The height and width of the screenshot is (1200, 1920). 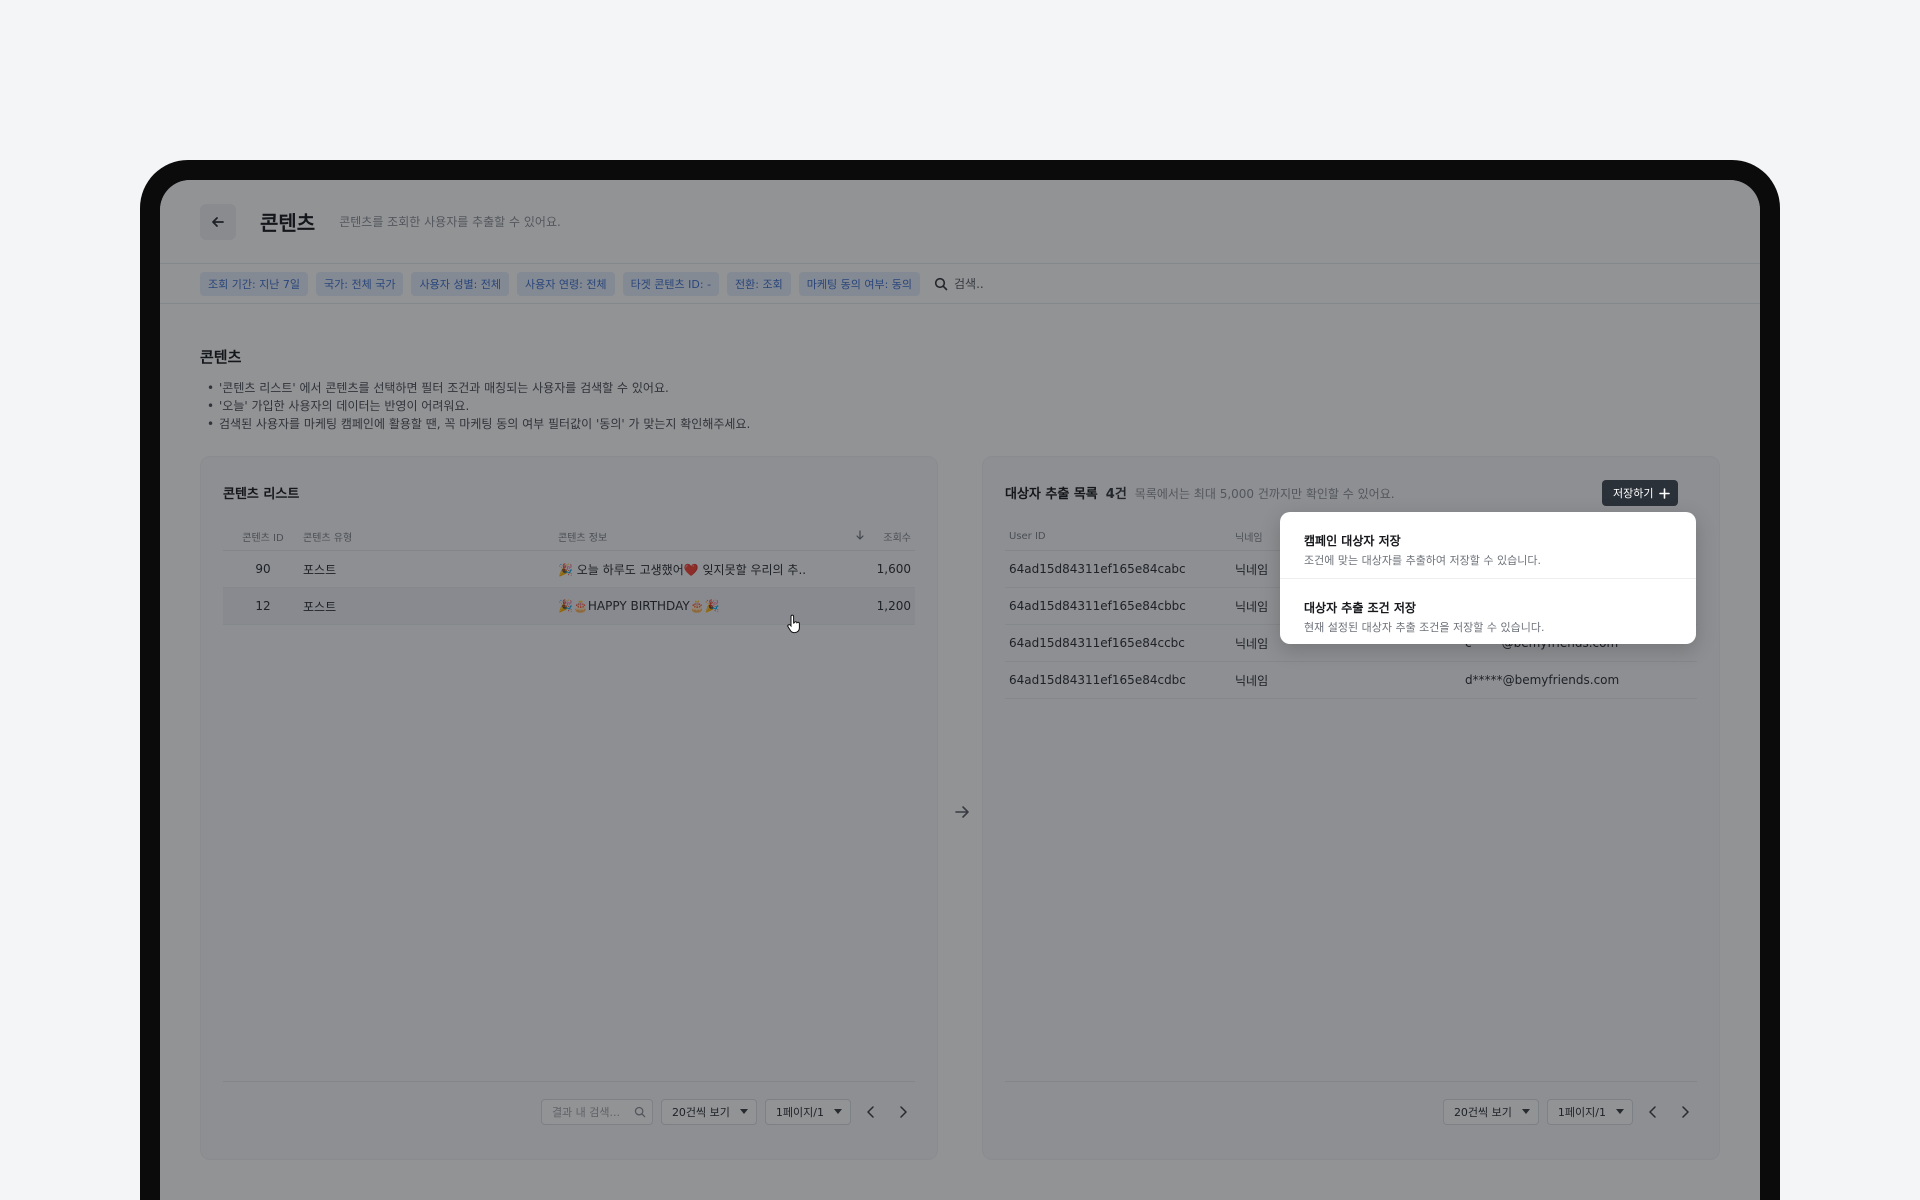 I want to click on save-button: 저장하기, so click(x=1640, y=493).